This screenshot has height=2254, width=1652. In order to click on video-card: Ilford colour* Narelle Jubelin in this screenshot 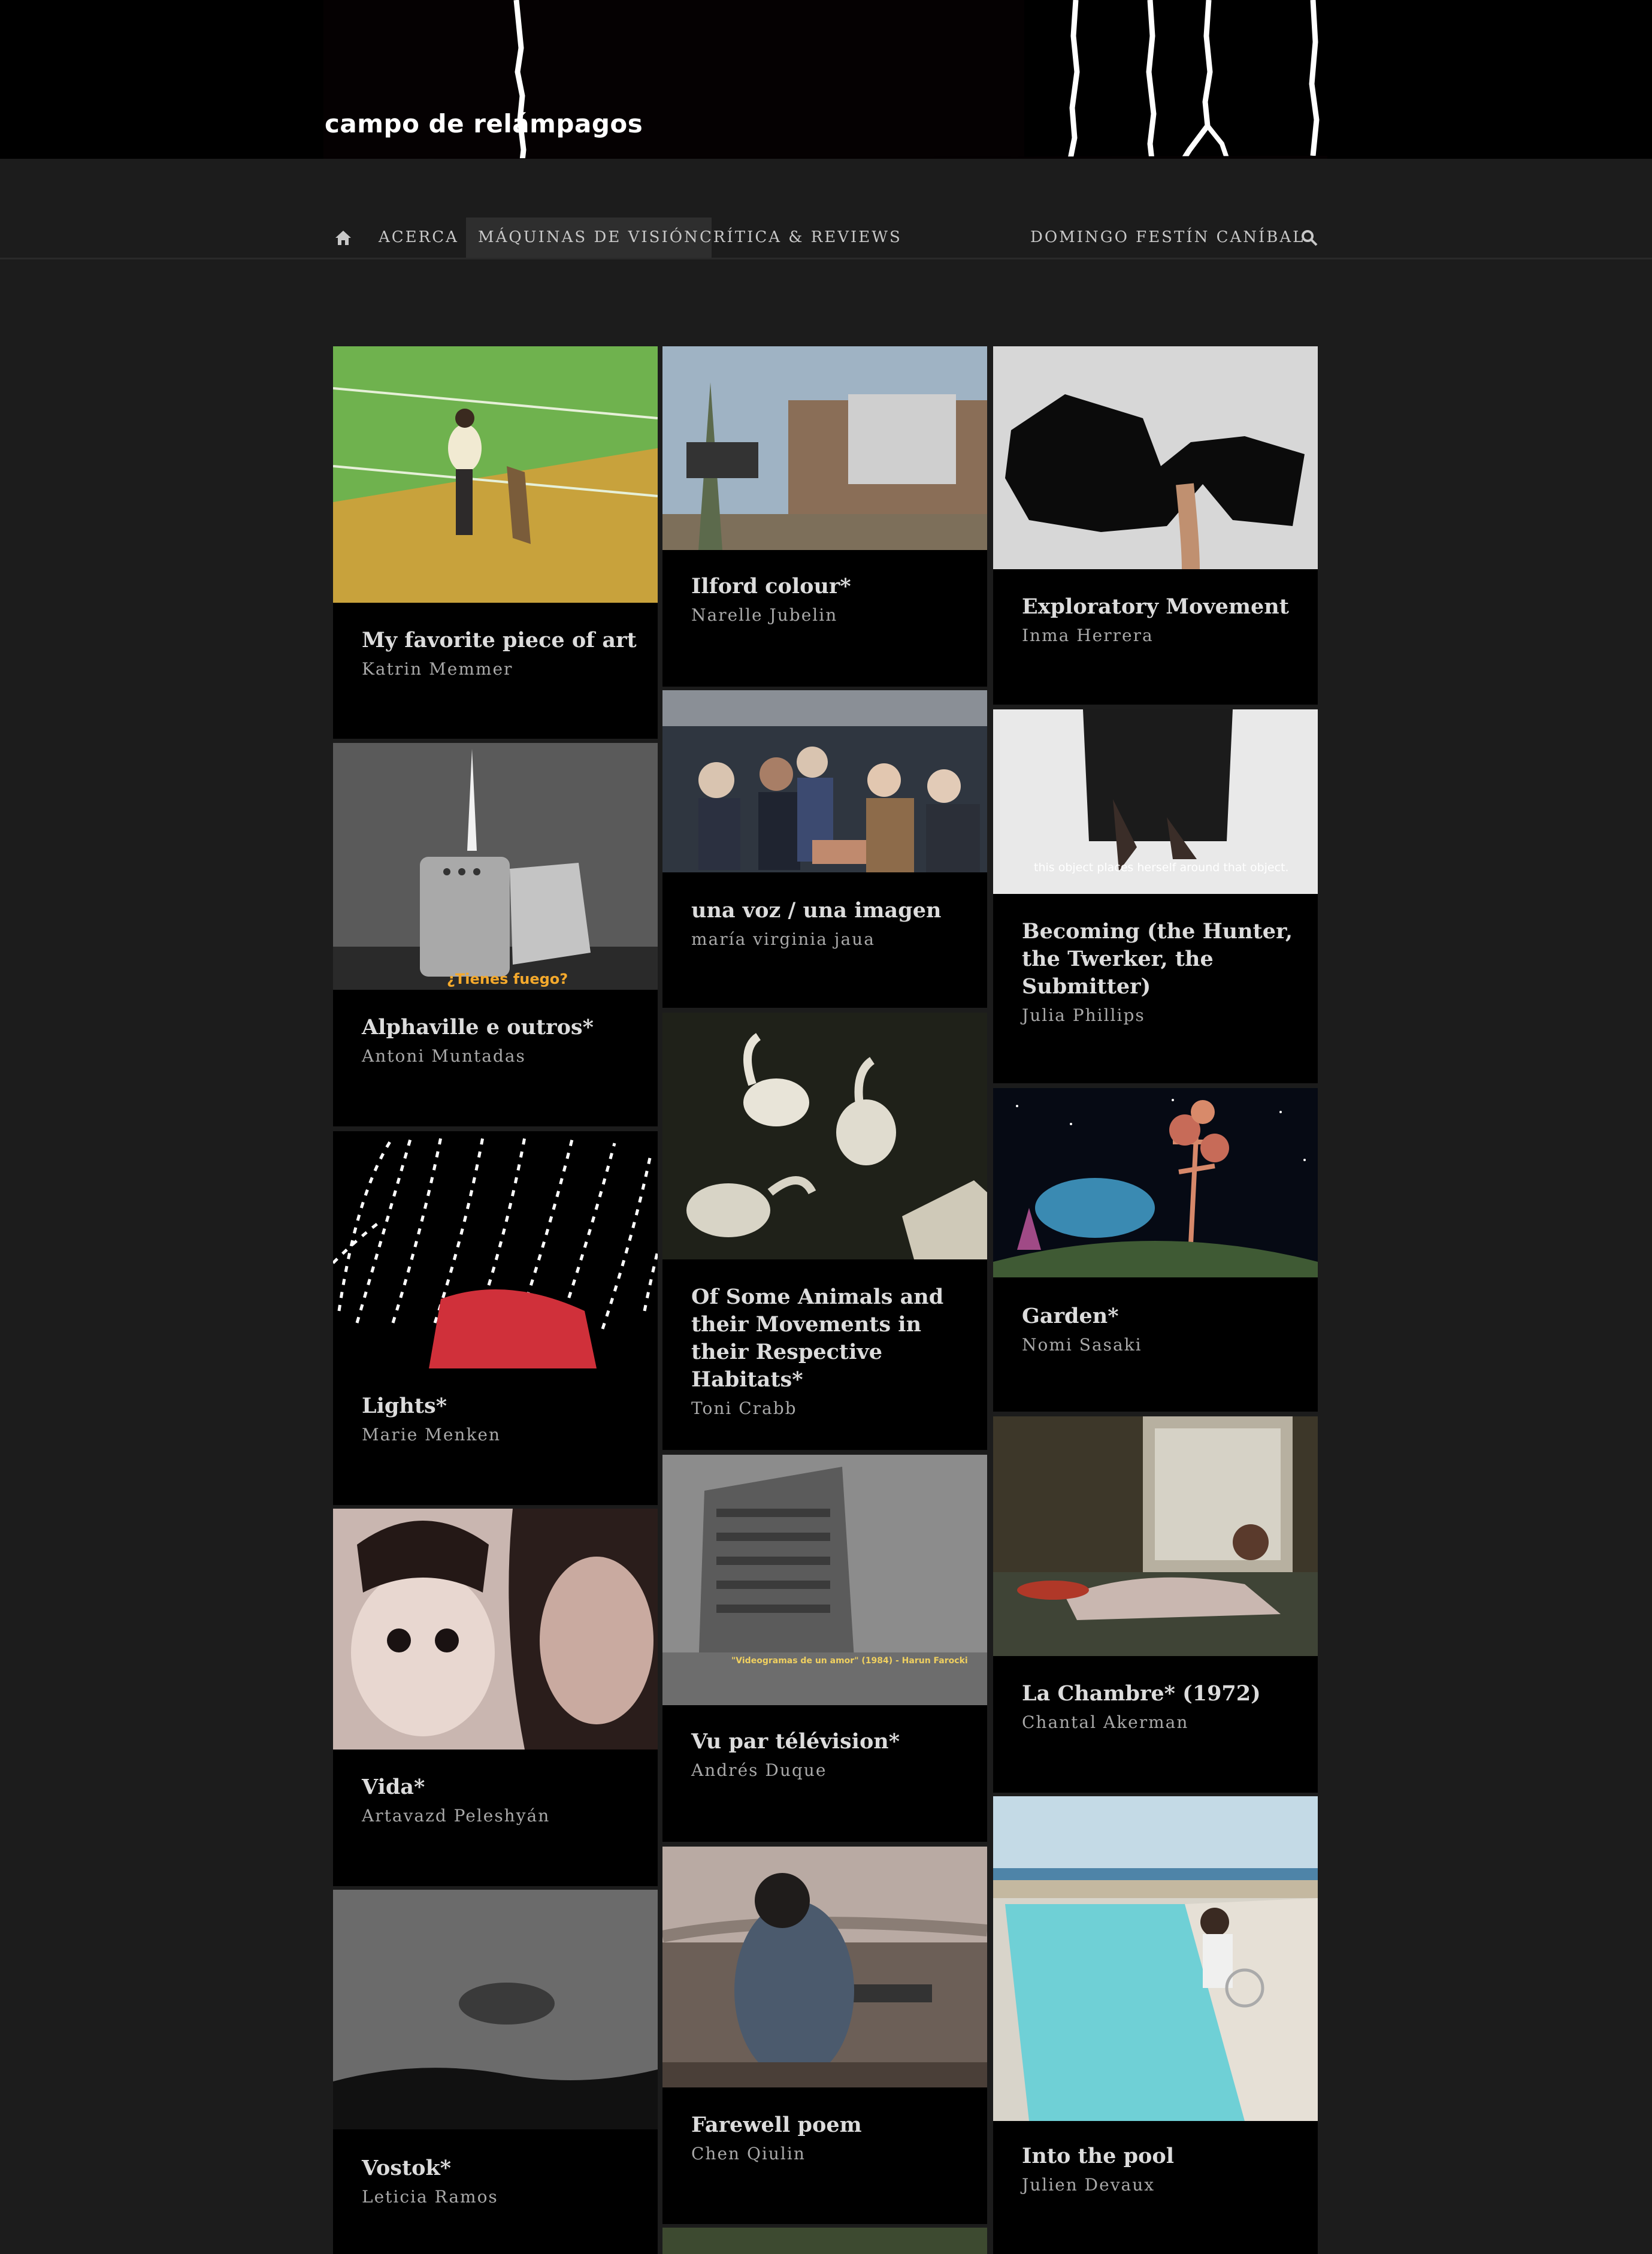, I will do `click(825, 517)`.